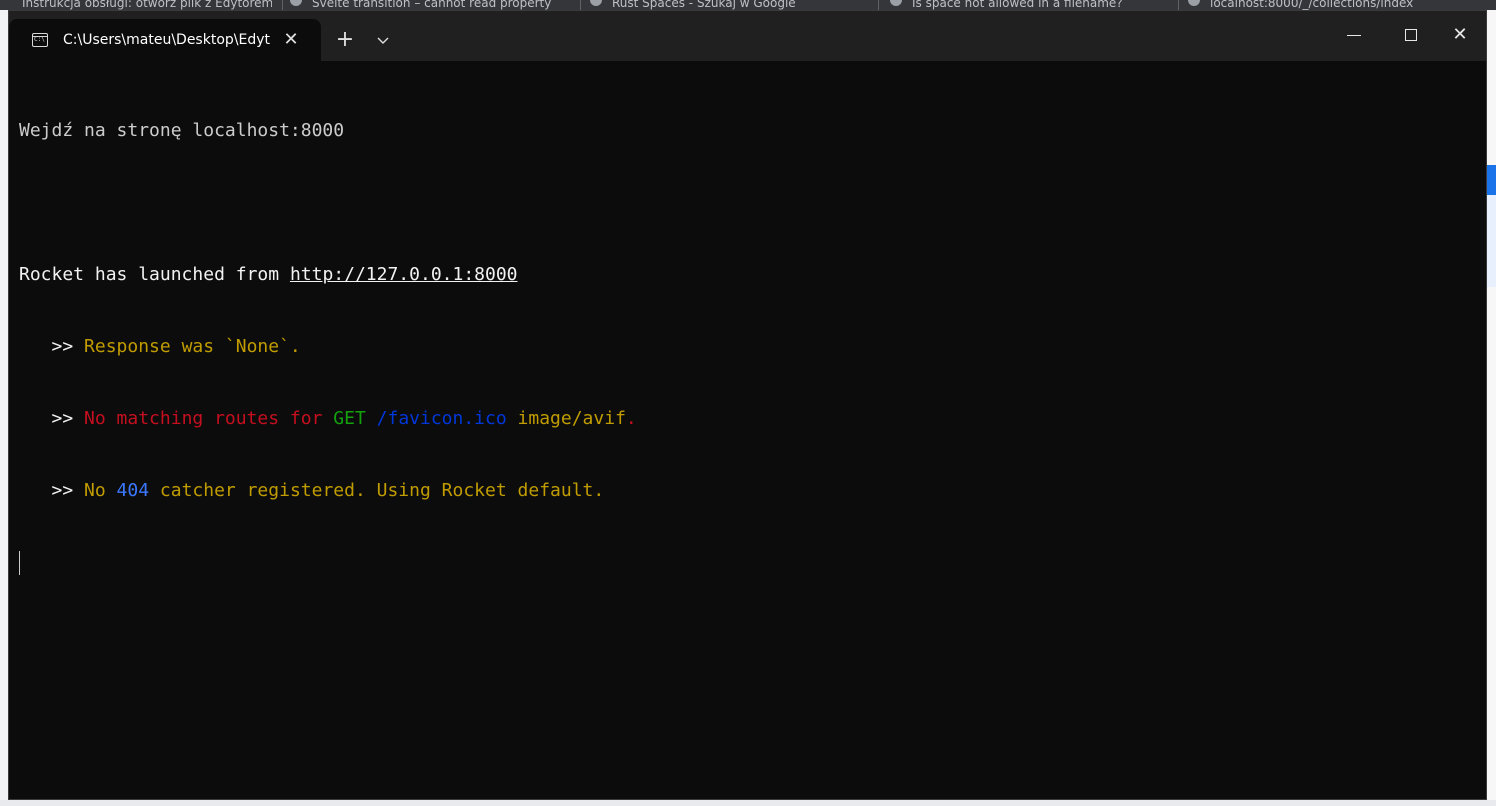 This screenshot has width=1496, height=806. Describe the element at coordinates (739, 563) in the screenshot. I see `terminal-prompt-line` at that location.